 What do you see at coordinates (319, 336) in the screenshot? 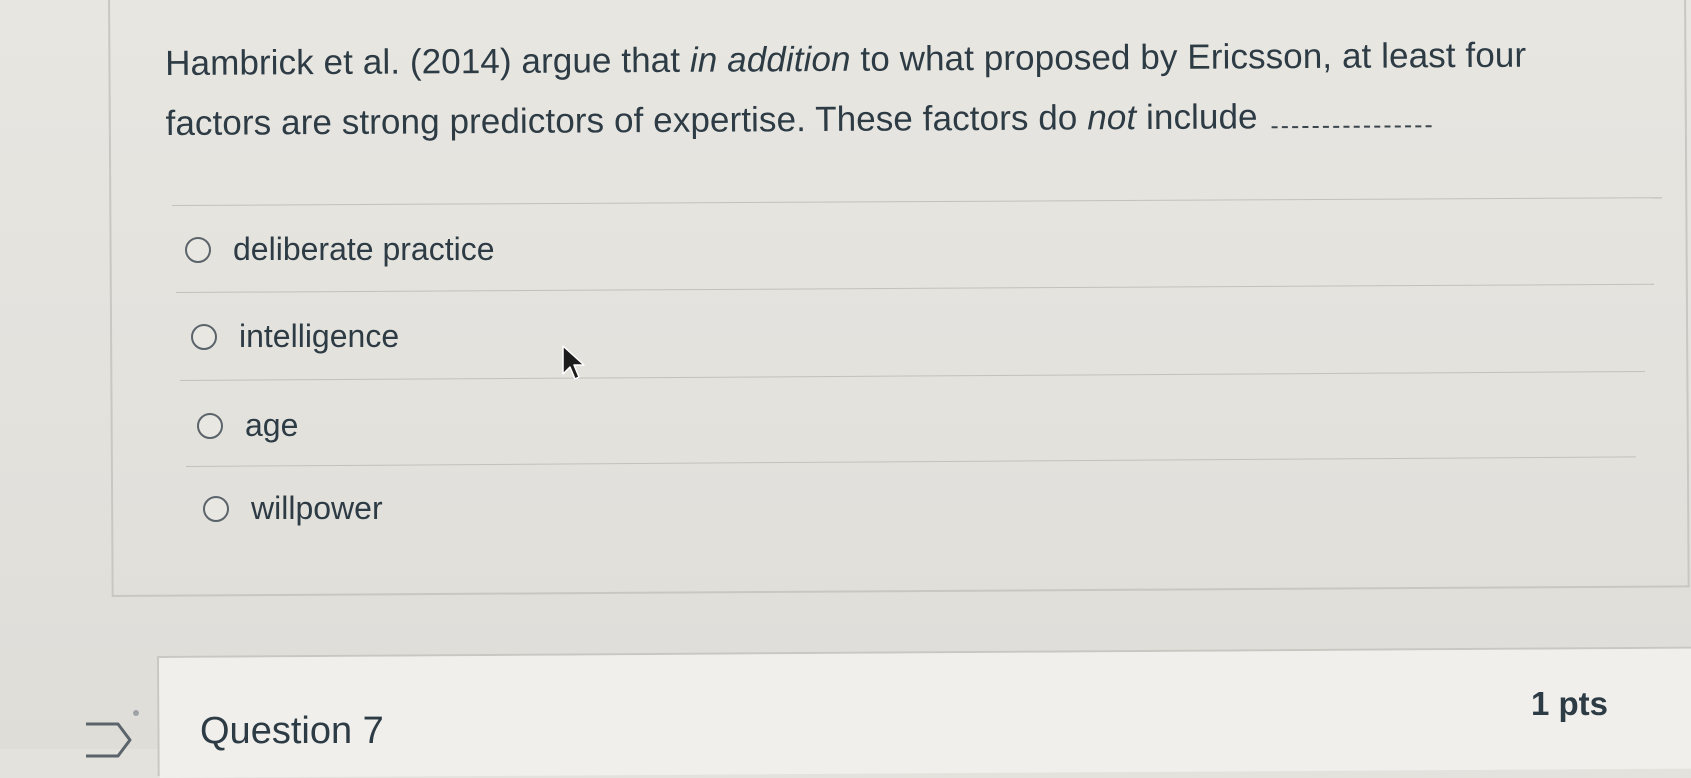
I see `answer-label: intelligence` at bounding box center [319, 336].